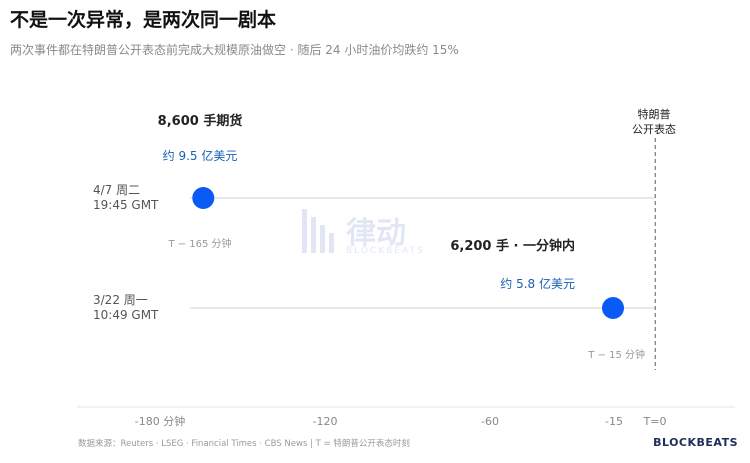 The image size is (750, 463). I want to click on event-2-headline: 6,200 手 · 一分钟内, so click(512, 246).